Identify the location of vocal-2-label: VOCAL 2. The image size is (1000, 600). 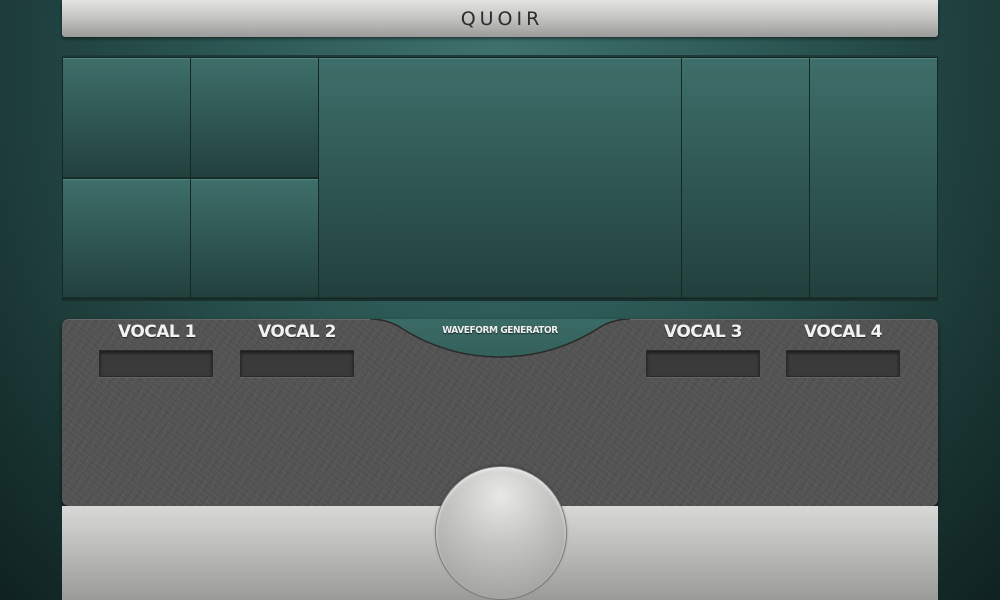
(297, 332).